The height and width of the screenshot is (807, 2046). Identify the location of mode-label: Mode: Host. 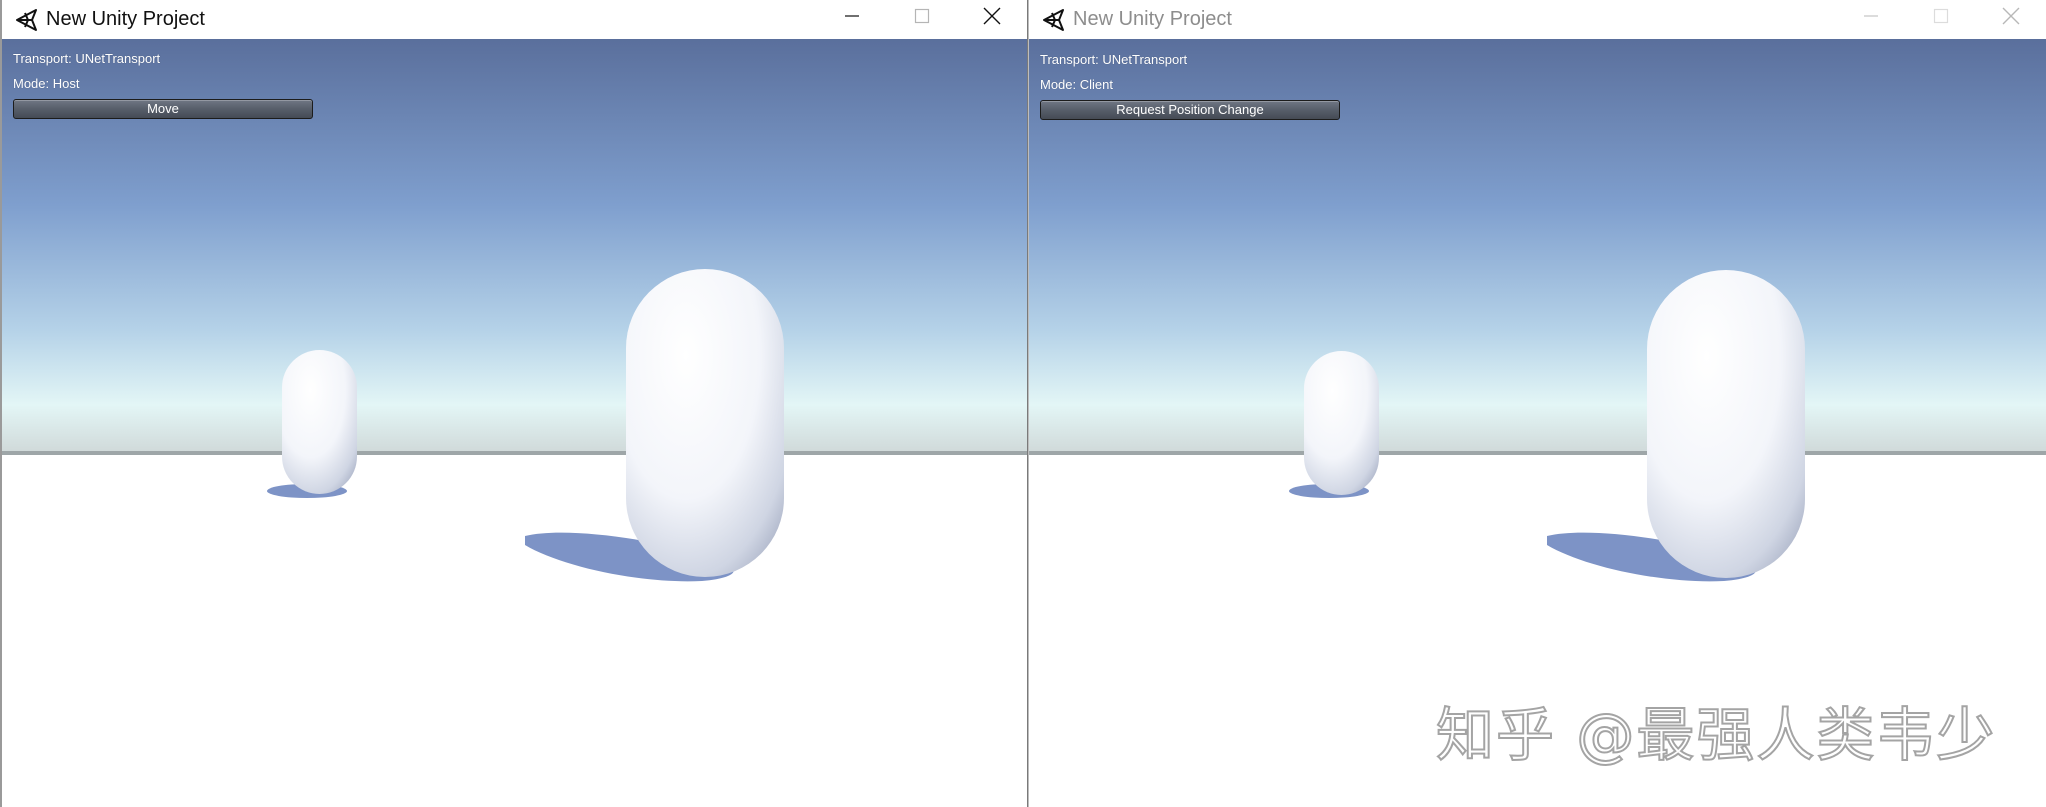
(46, 83).